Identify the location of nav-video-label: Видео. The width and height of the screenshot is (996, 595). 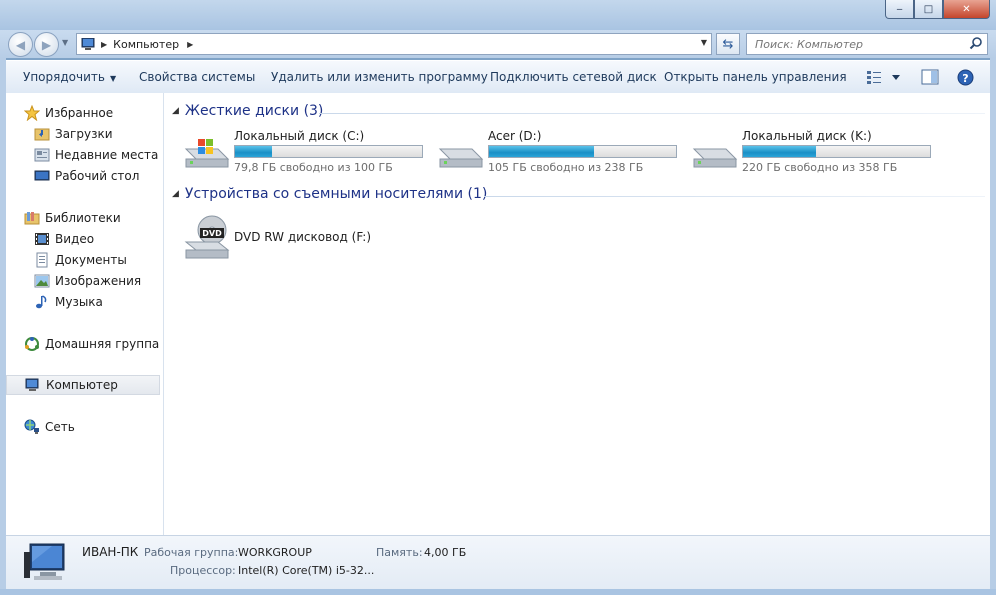
(75, 239).